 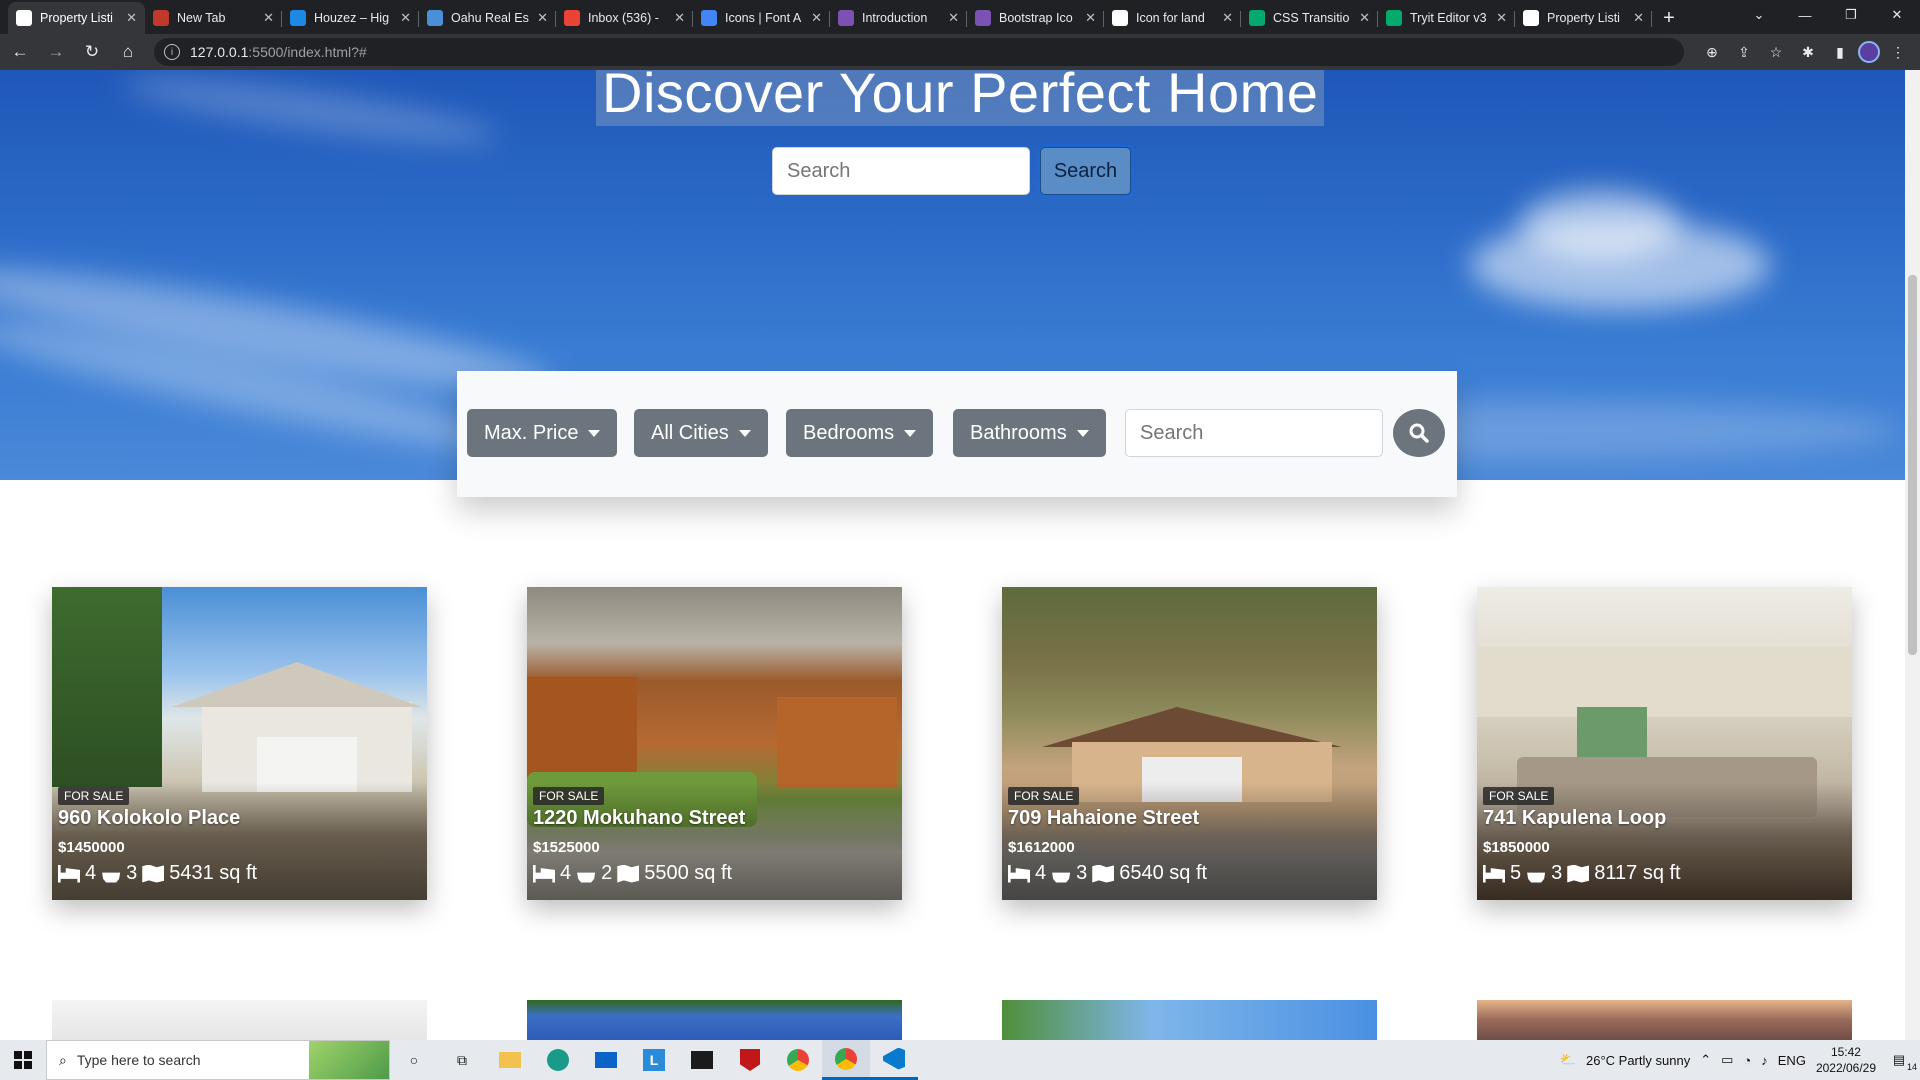 I want to click on battery-icon: ▭, so click(x=1727, y=1060).